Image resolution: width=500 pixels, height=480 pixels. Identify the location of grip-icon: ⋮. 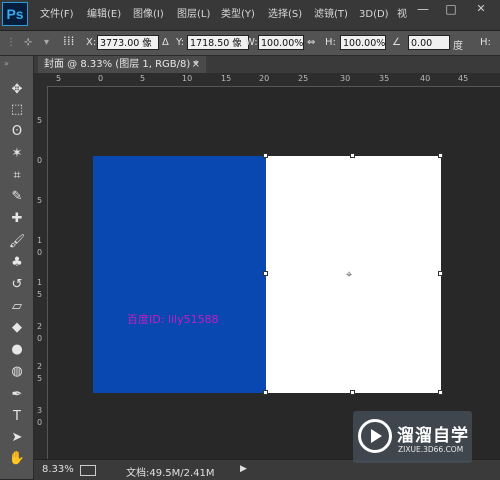
(11, 42).